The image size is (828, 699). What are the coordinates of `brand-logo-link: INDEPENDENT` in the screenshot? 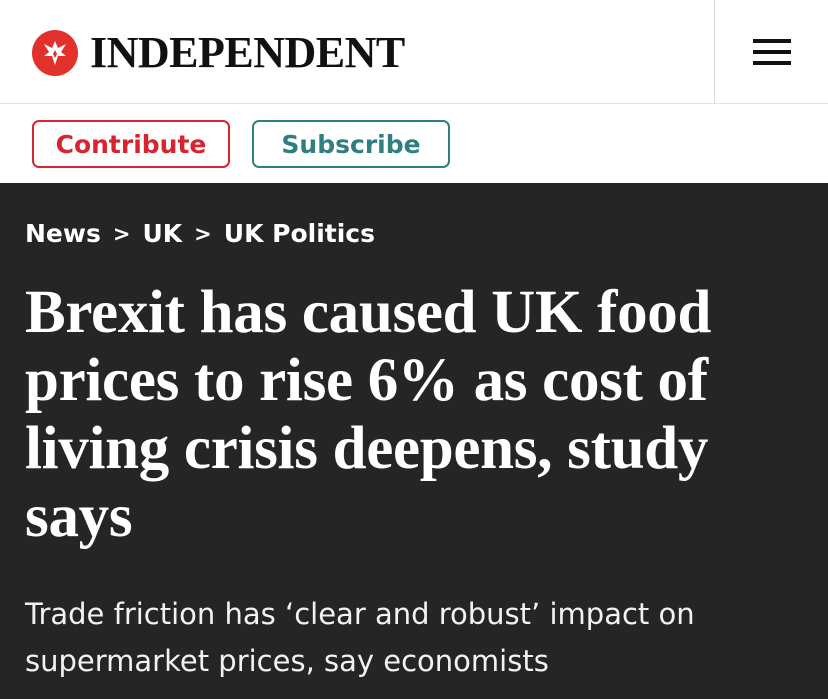 It's located at (218, 53).